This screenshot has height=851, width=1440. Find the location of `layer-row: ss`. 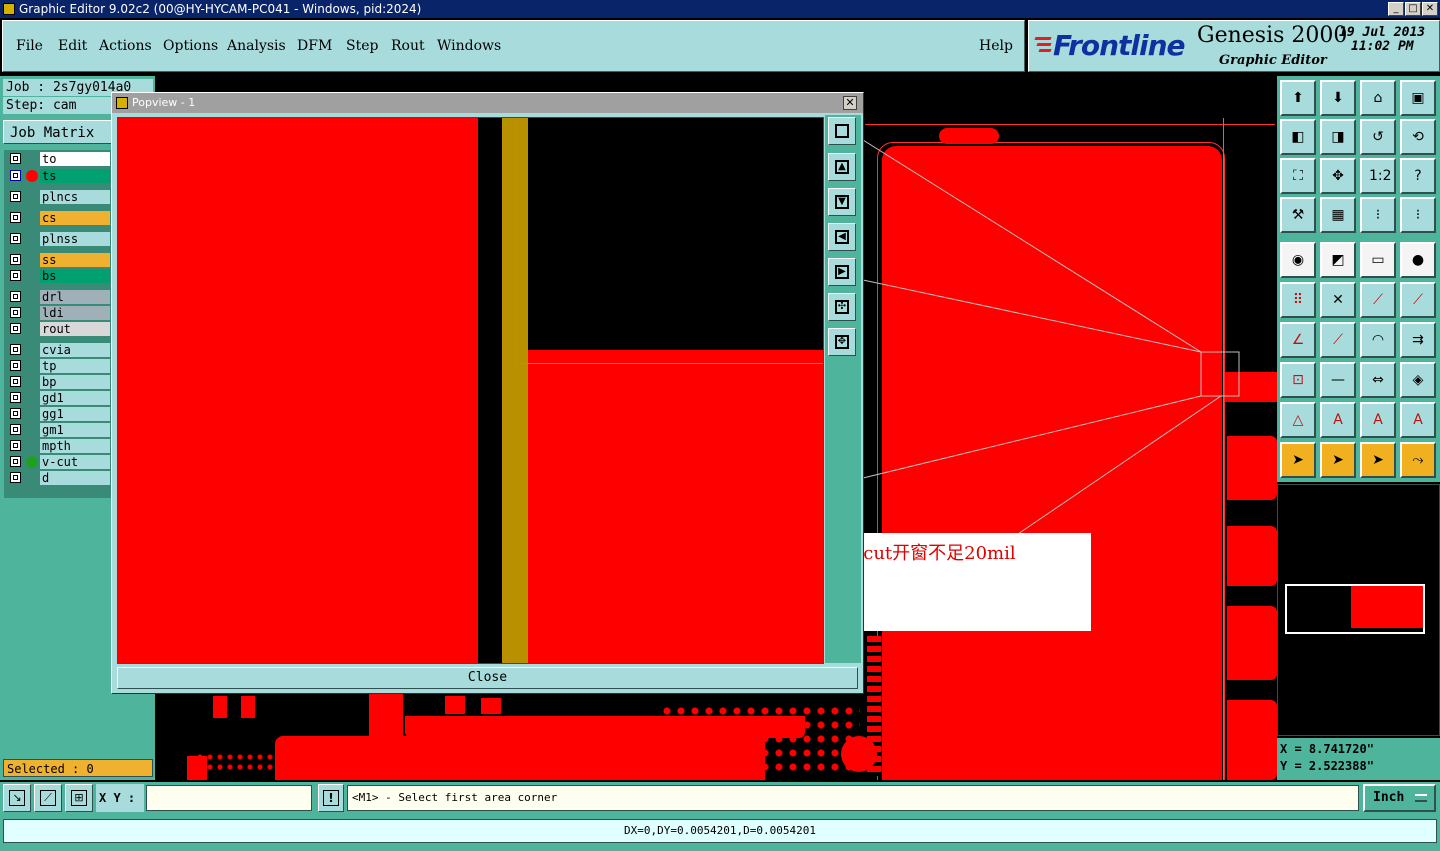

layer-row: ss is located at coordinates (58, 260).